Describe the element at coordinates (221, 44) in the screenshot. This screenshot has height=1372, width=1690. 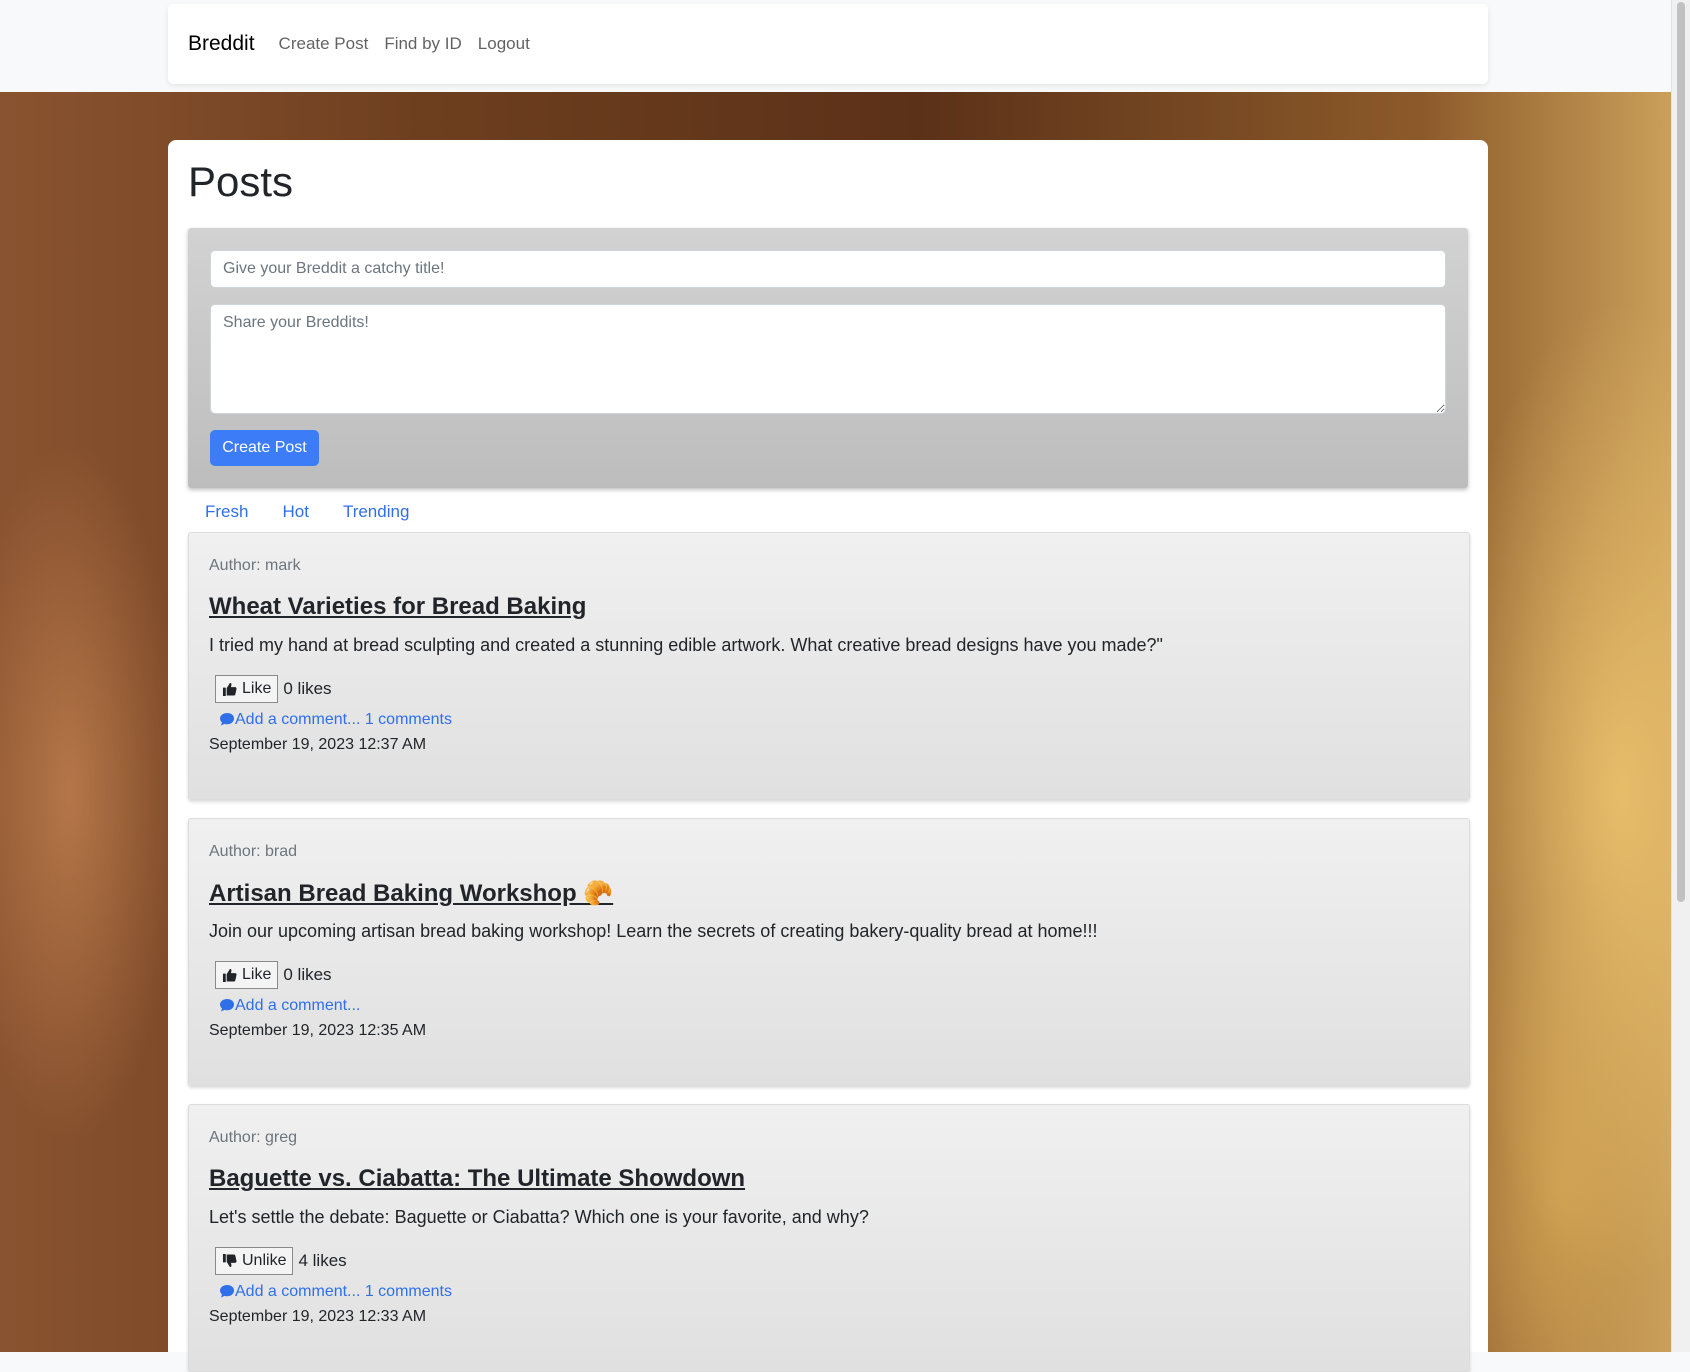
I see `brand-logo: Breddit` at that location.